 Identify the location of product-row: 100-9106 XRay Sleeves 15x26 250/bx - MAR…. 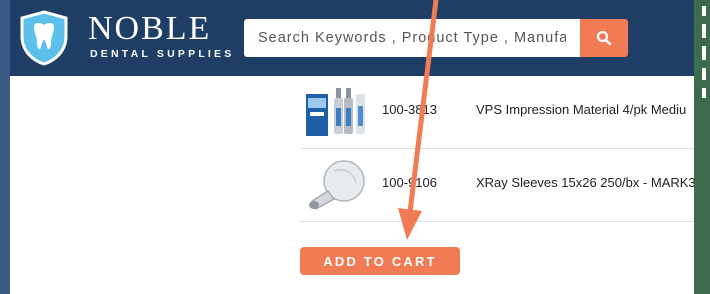
(497, 185).